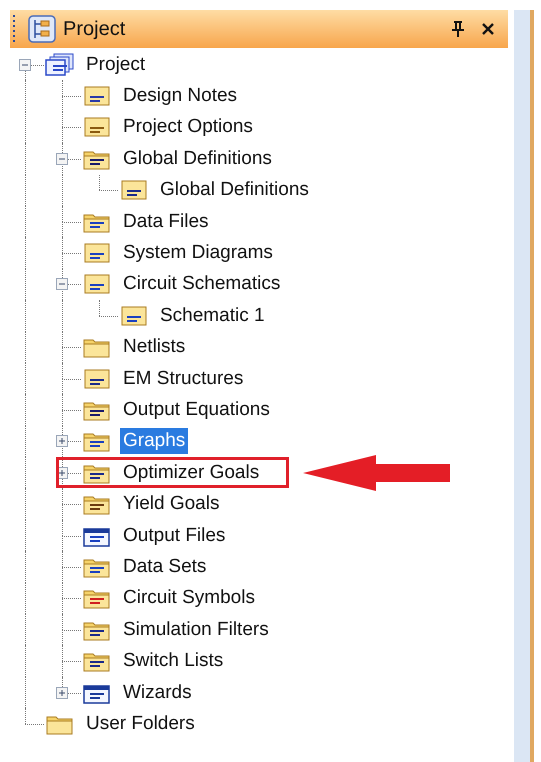 This screenshot has width=541, height=762. I want to click on tree-item: Data Files, so click(166, 221).